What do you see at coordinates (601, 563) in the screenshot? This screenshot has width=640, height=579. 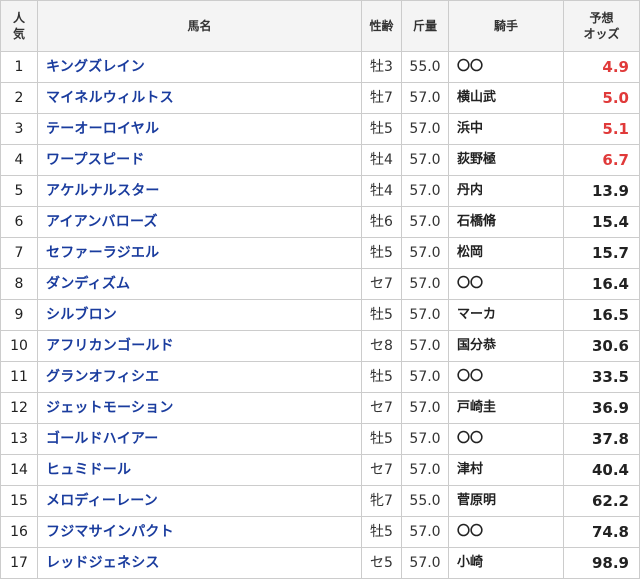 I see `odds-cell: 98.9` at bounding box center [601, 563].